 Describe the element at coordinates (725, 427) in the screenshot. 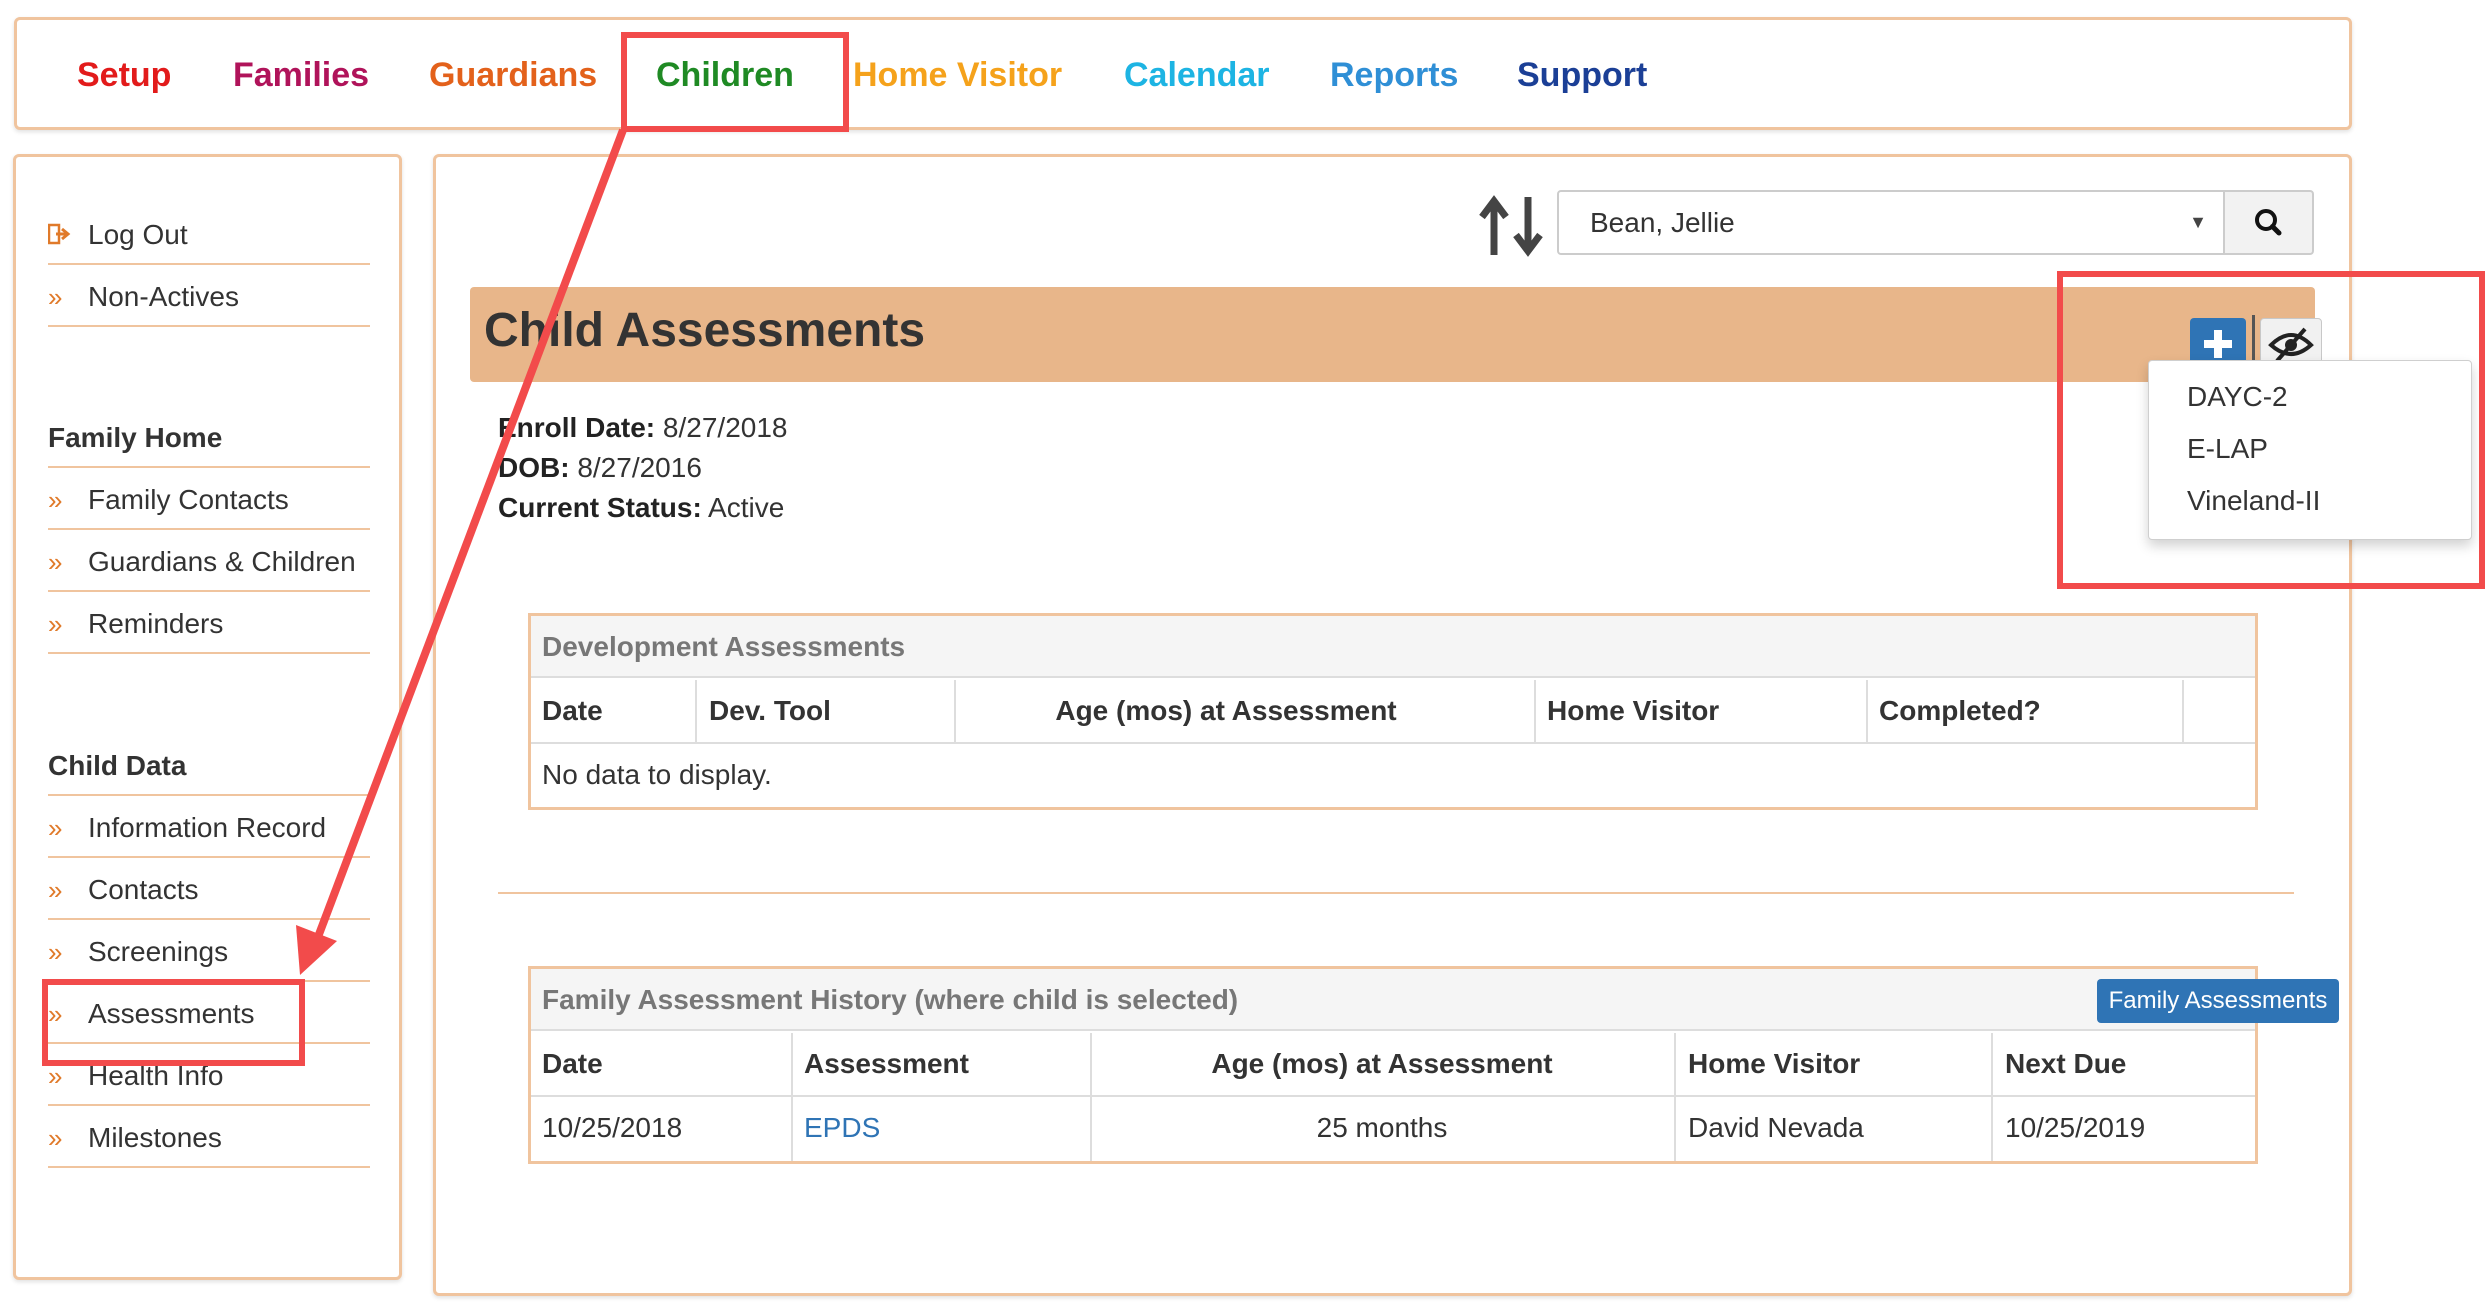

I see `enroll-date-value: 8/27/2018` at that location.